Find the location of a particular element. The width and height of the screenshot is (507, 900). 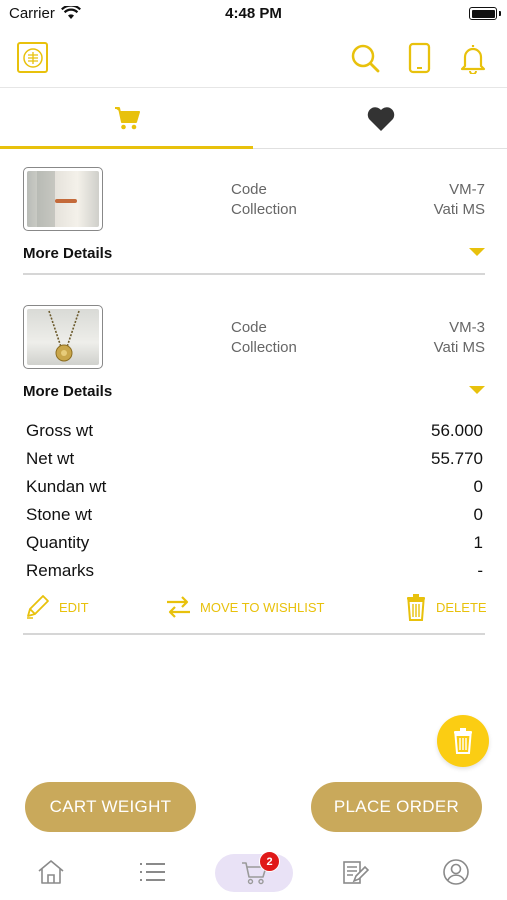

detail-value: 1 is located at coordinates (478, 542).